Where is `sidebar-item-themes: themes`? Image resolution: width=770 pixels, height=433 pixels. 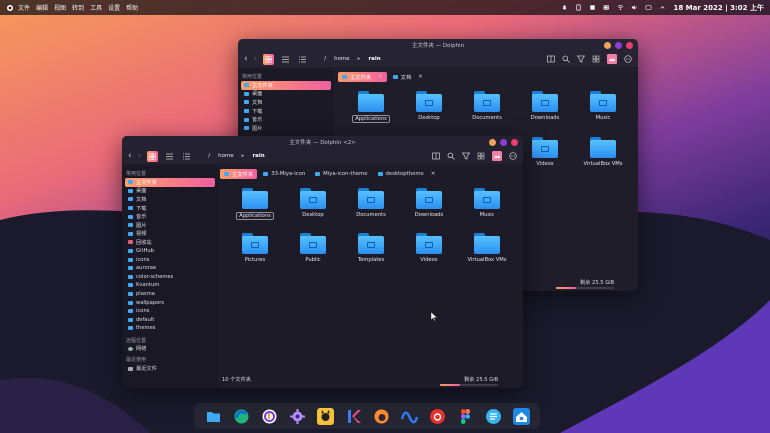 sidebar-item-themes: themes is located at coordinates (170, 328).